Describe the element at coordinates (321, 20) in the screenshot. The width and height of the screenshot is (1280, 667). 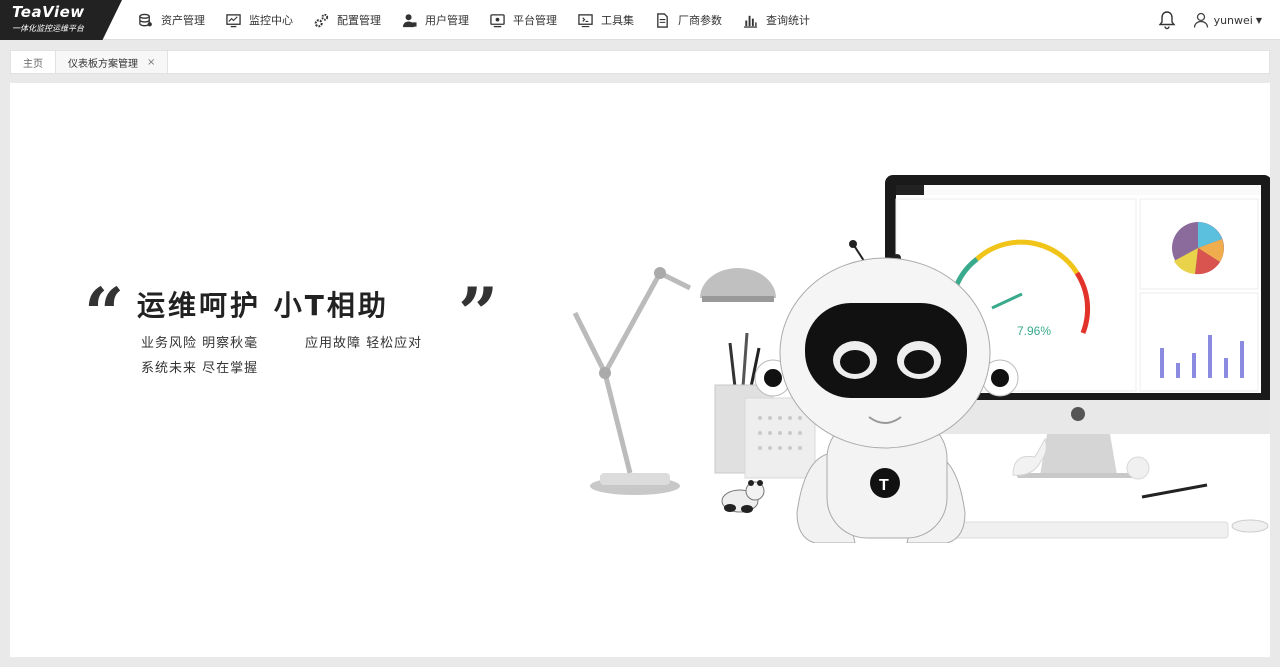
I see `gears-icon` at that location.